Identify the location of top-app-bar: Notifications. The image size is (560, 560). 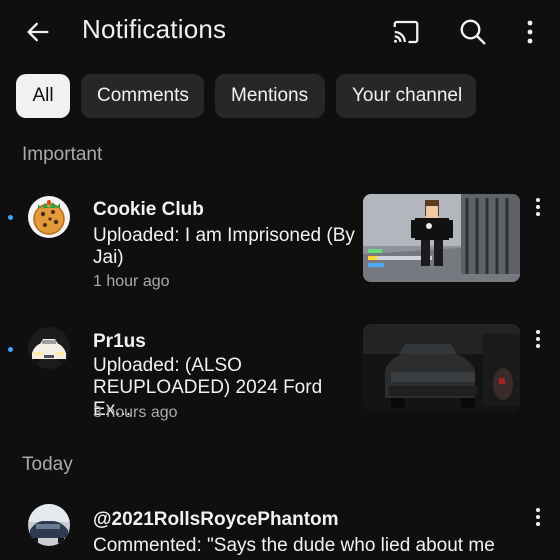
(280, 31).